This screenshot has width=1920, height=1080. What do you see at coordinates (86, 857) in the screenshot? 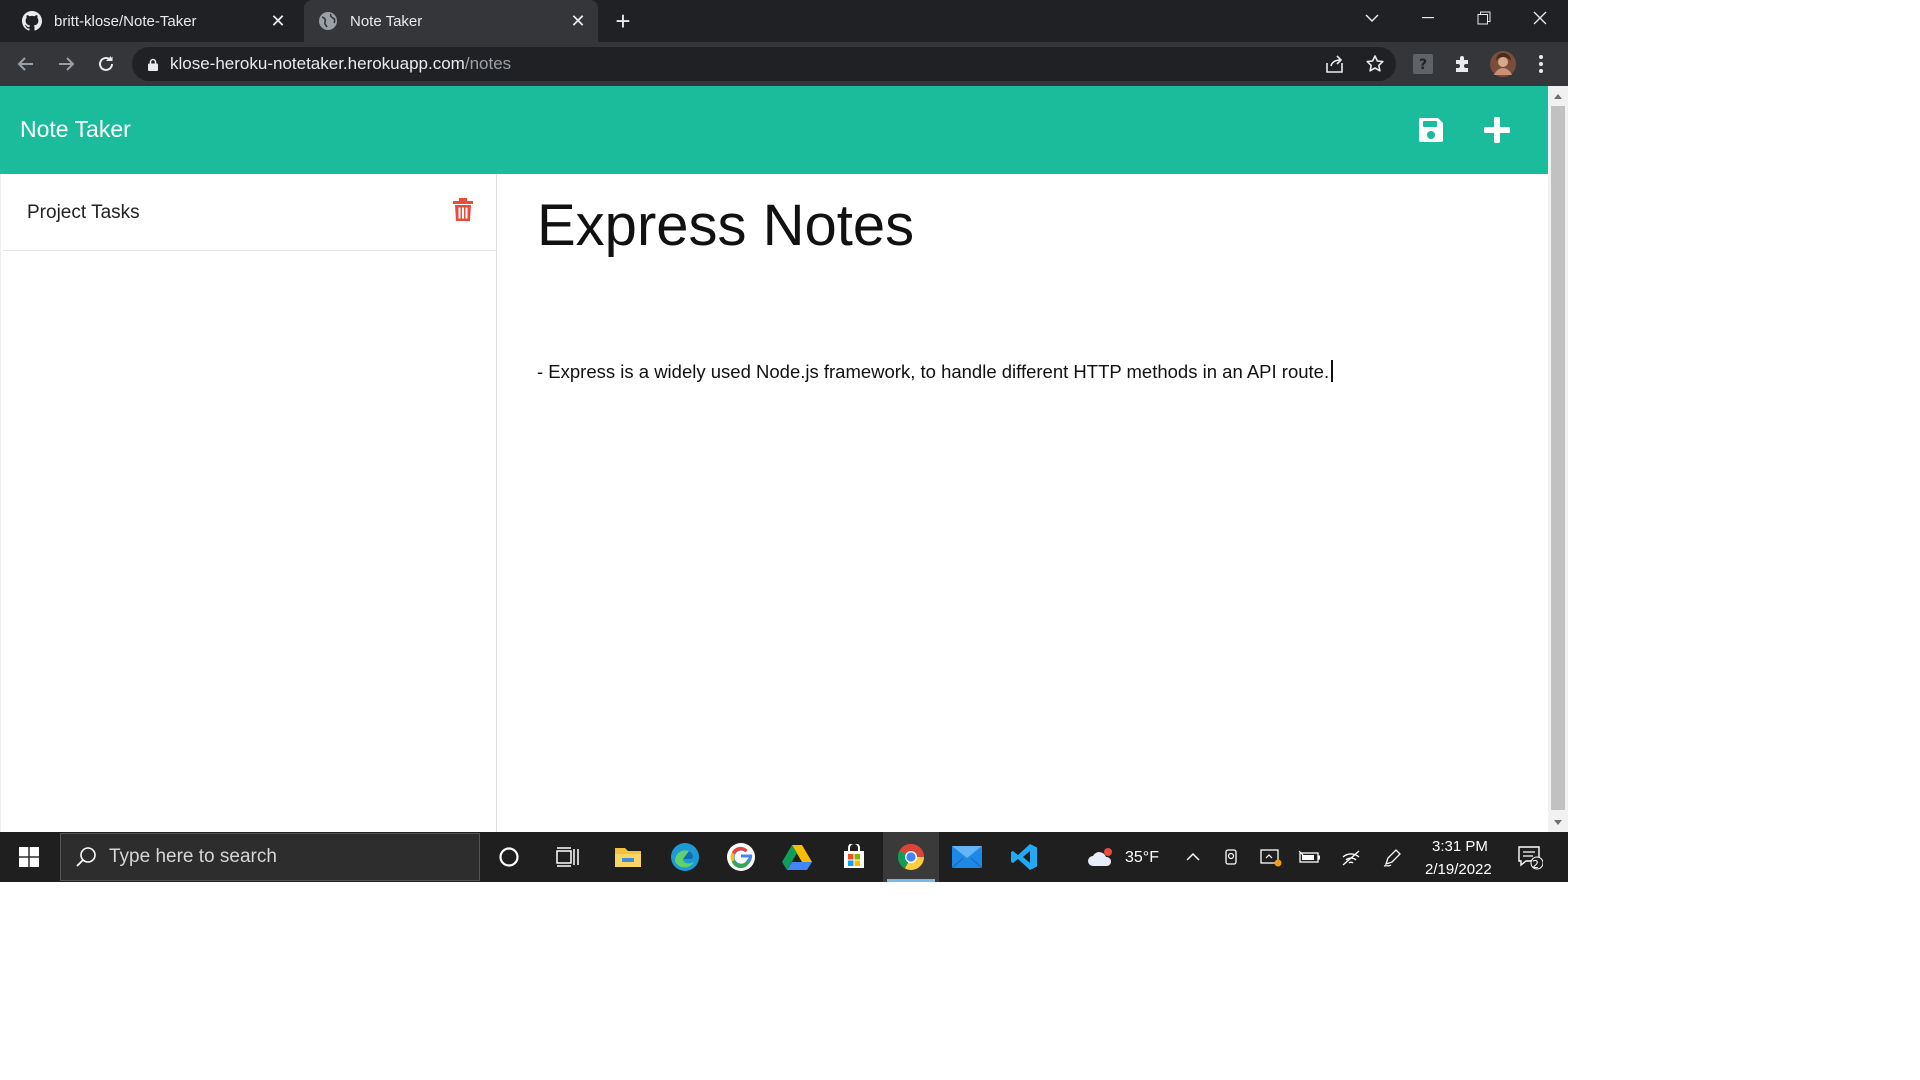
I see `search-icon` at bounding box center [86, 857].